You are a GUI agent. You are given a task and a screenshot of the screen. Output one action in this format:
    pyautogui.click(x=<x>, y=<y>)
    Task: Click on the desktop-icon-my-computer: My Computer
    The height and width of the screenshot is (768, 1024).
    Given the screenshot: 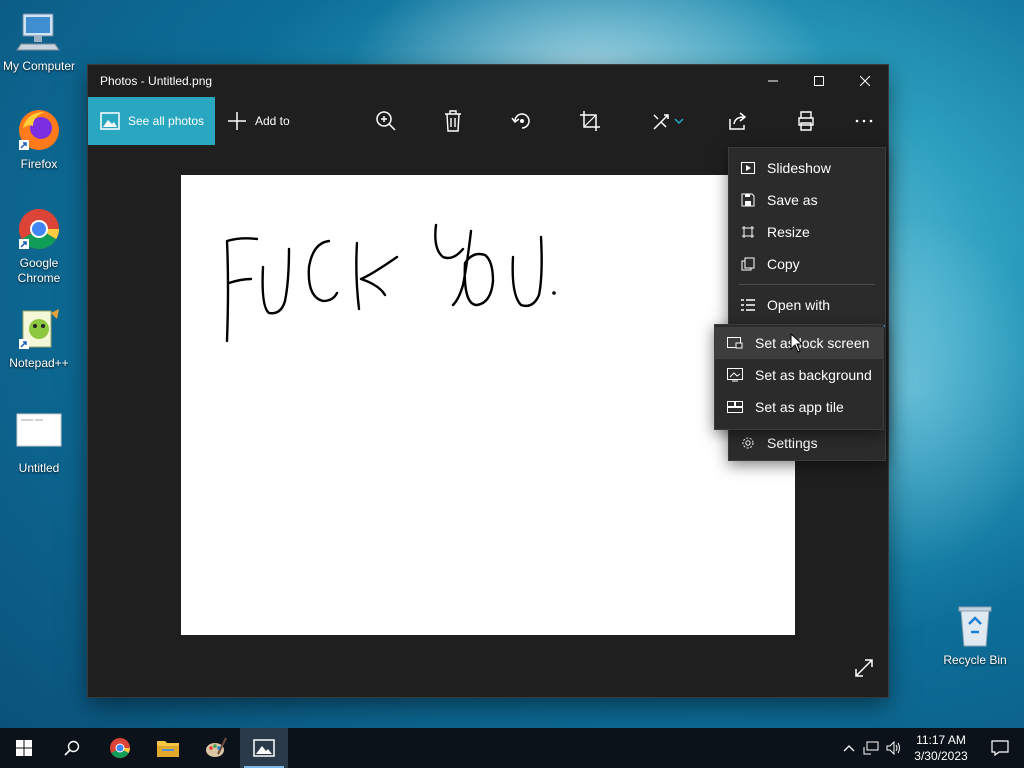 What is the action you would take?
    pyautogui.click(x=39, y=41)
    